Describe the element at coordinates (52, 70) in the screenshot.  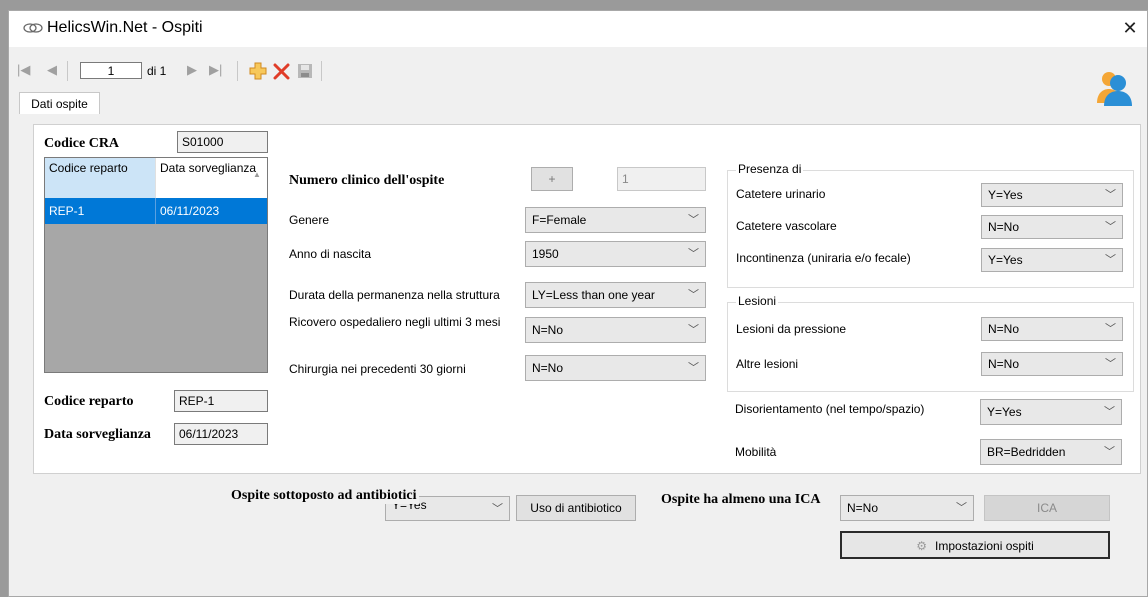
I see `prev-record-icon: ◀` at that location.